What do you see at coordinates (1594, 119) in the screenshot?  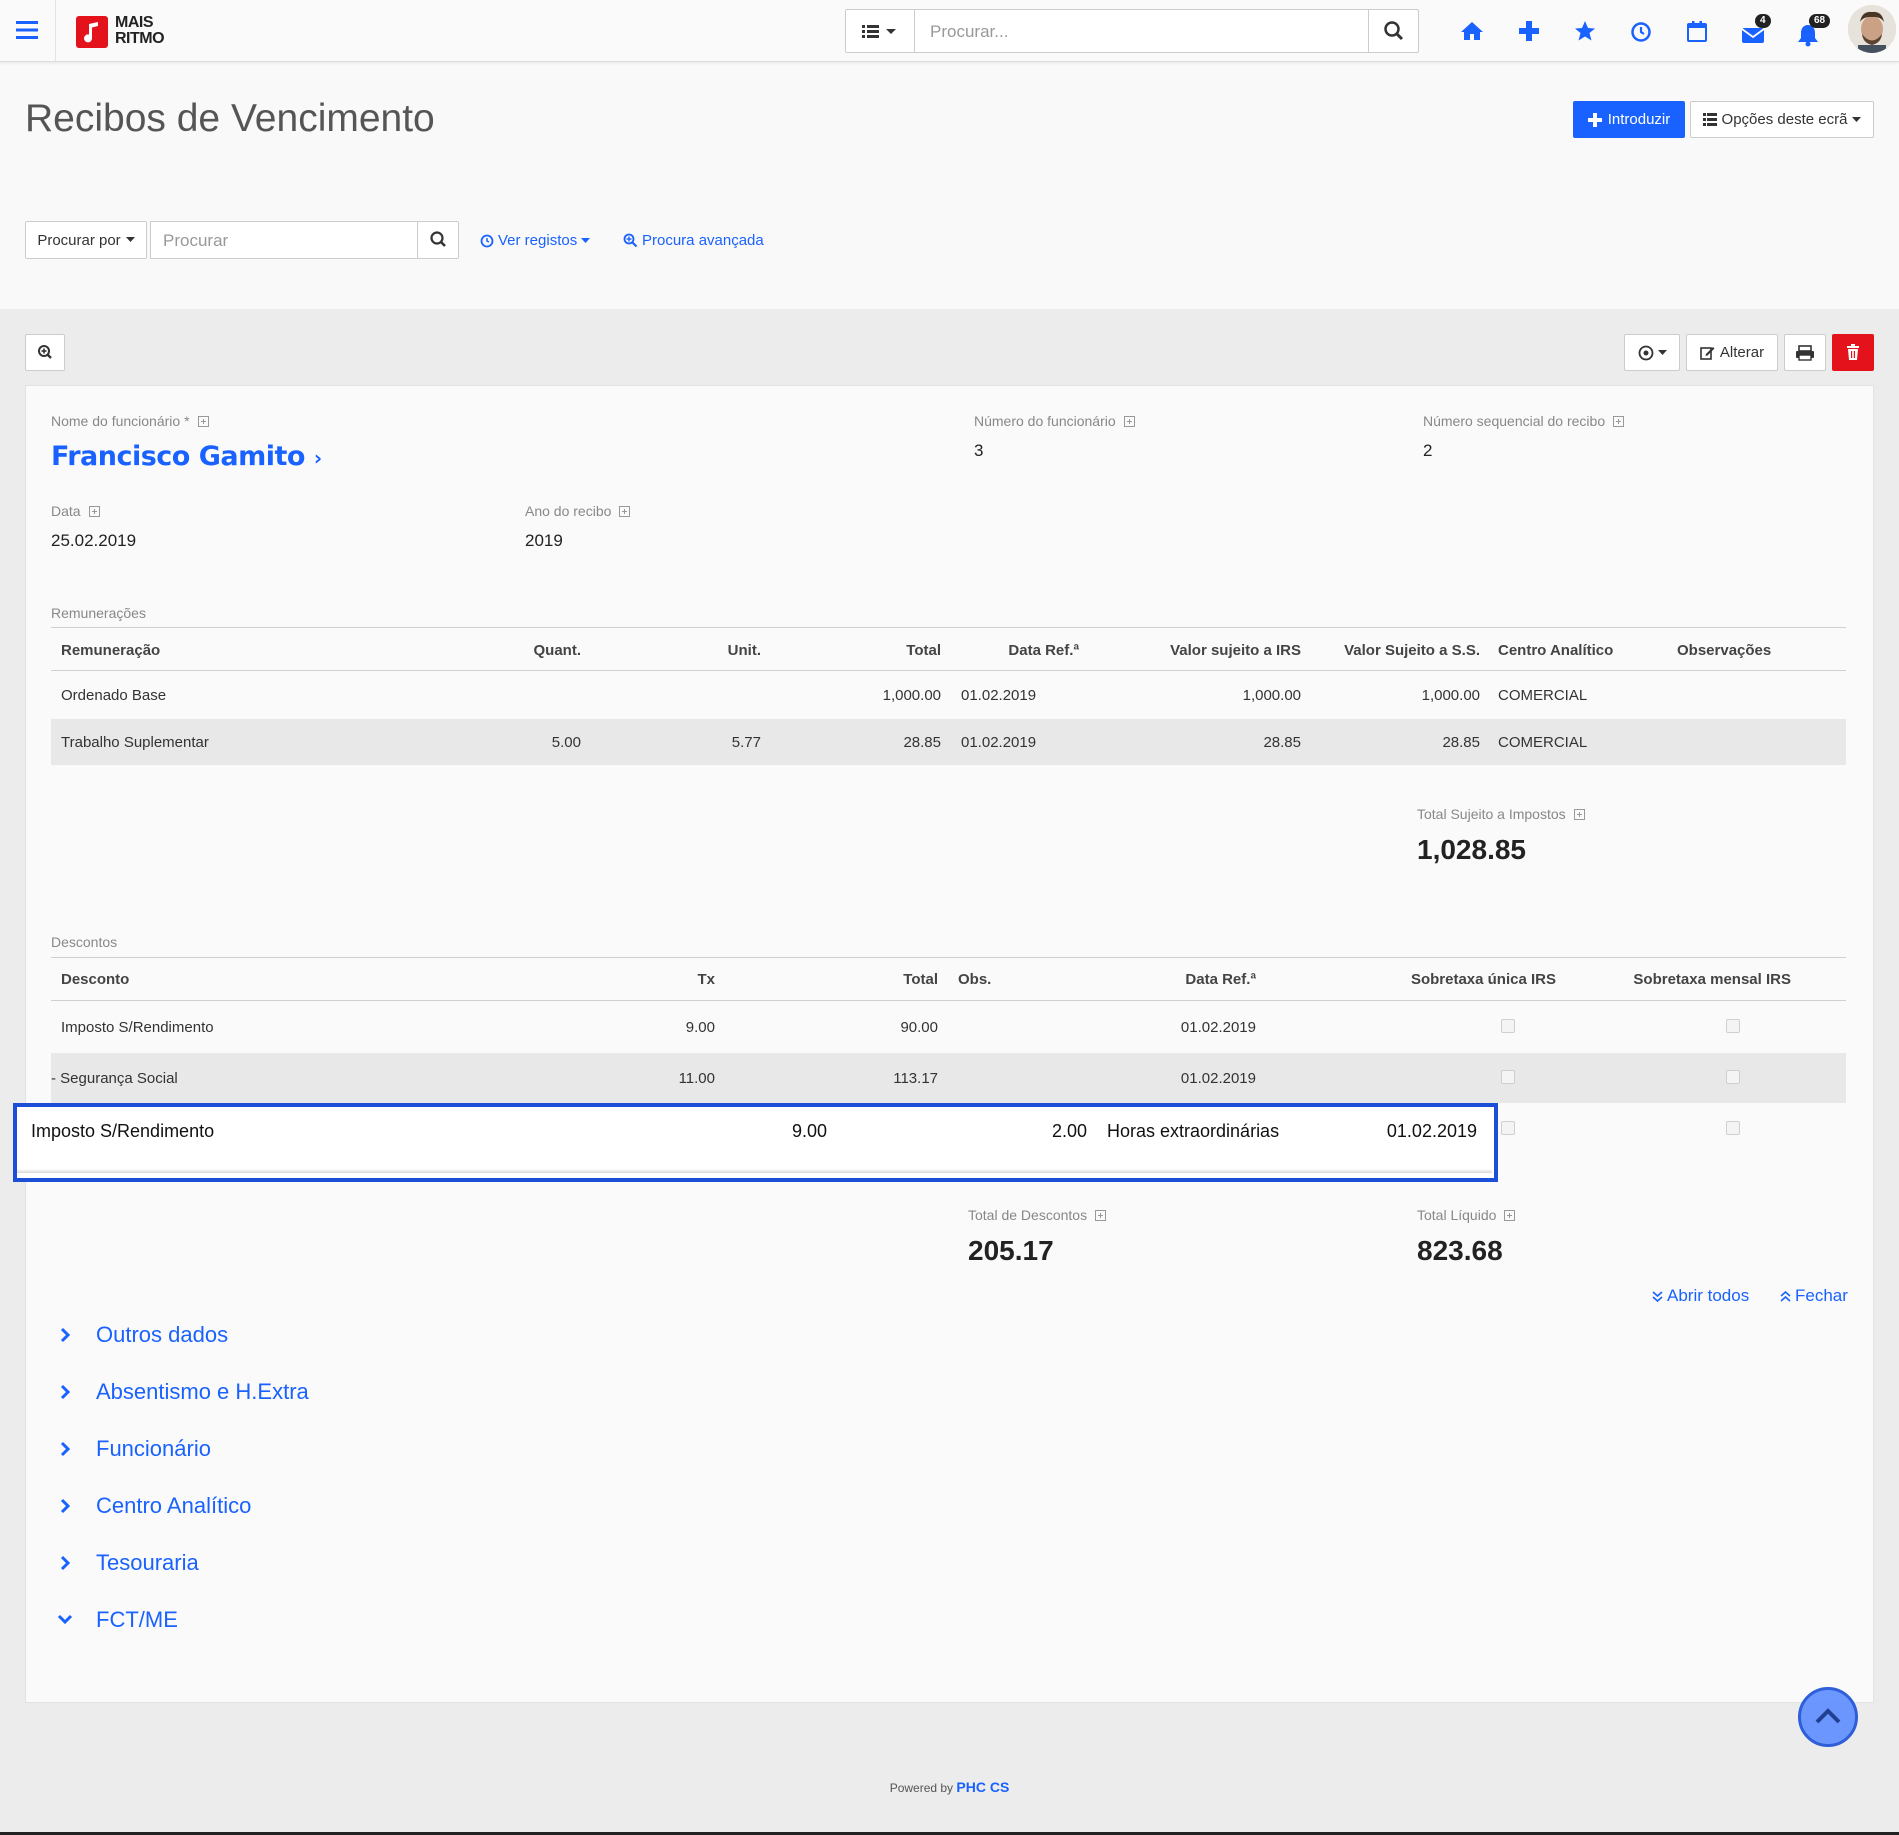 I see `plus-icon` at bounding box center [1594, 119].